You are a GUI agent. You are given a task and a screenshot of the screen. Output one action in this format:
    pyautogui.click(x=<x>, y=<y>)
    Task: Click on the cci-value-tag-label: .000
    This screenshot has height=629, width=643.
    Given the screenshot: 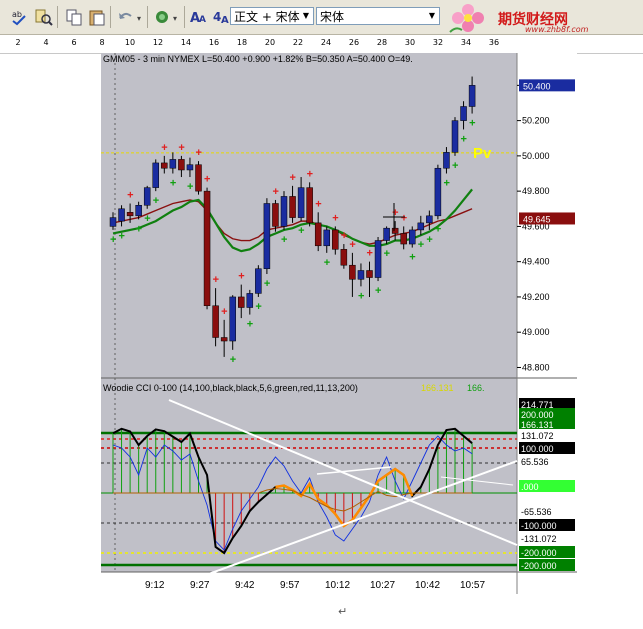 What is the action you would take?
    pyautogui.click(x=530, y=487)
    